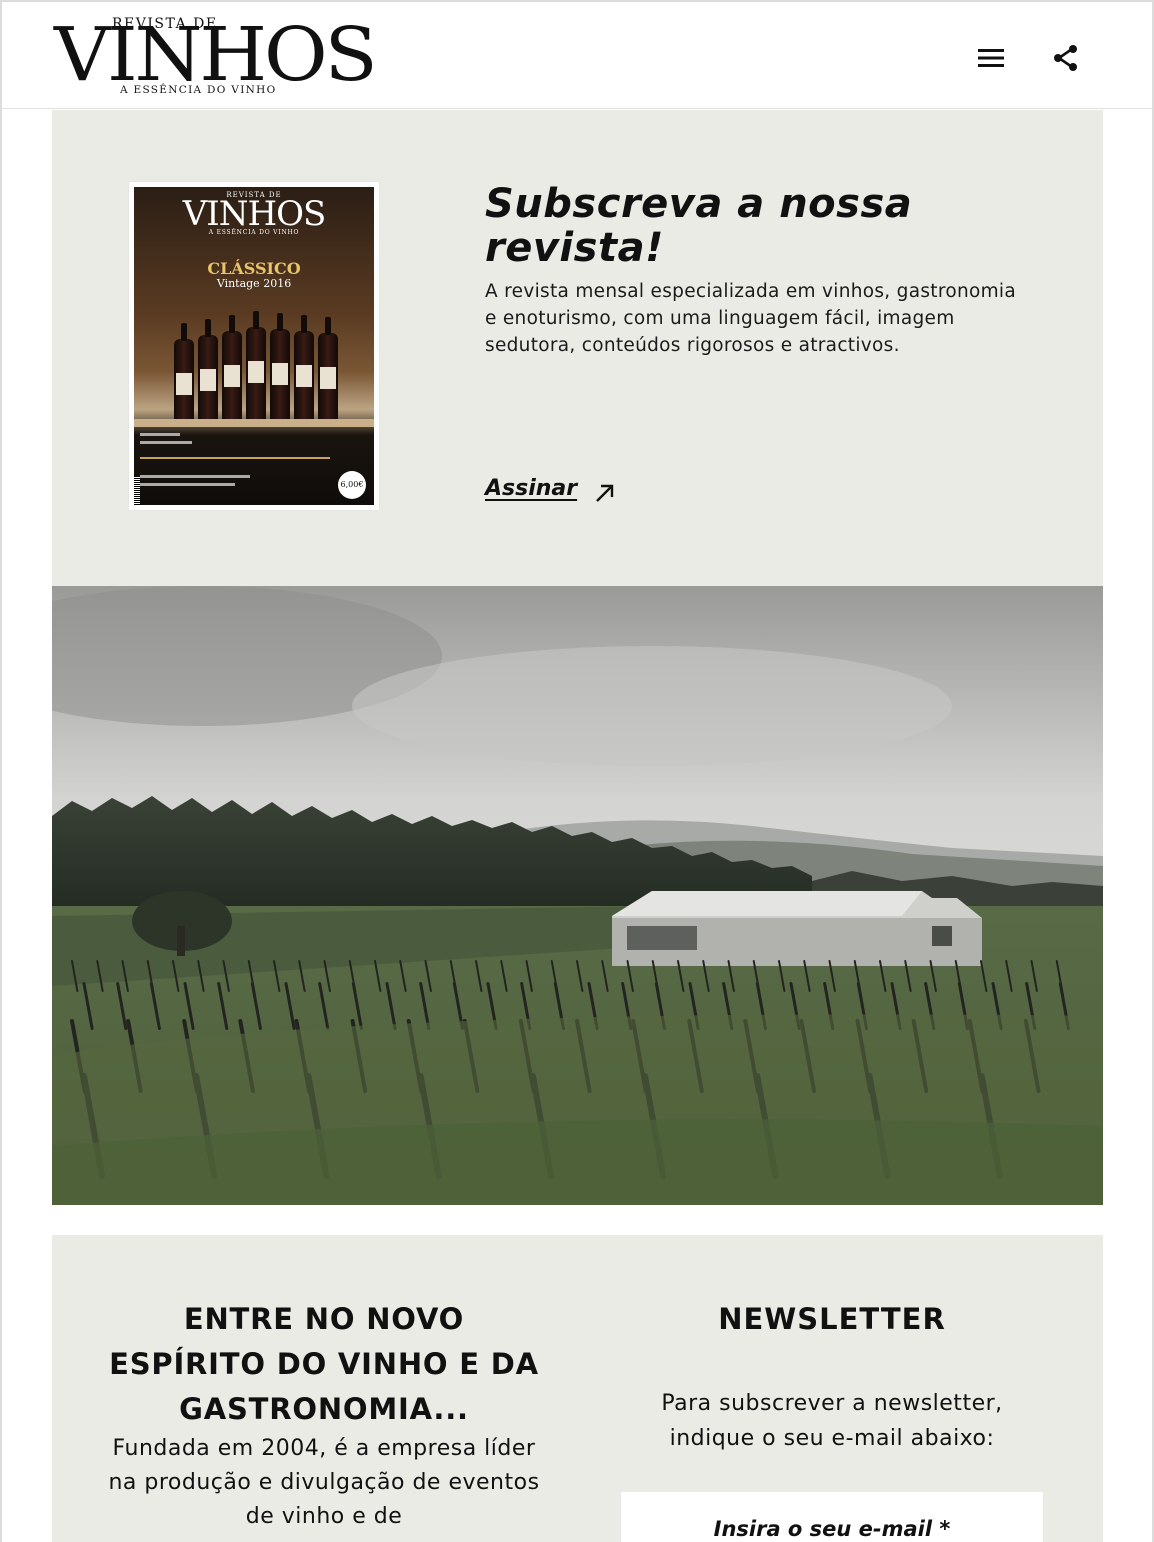 Image resolution: width=1154 pixels, height=1542 pixels. Describe the element at coordinates (198, 90) in the screenshot. I see `logo-tagline: A ESSÊNCIA DO VINHO` at that location.